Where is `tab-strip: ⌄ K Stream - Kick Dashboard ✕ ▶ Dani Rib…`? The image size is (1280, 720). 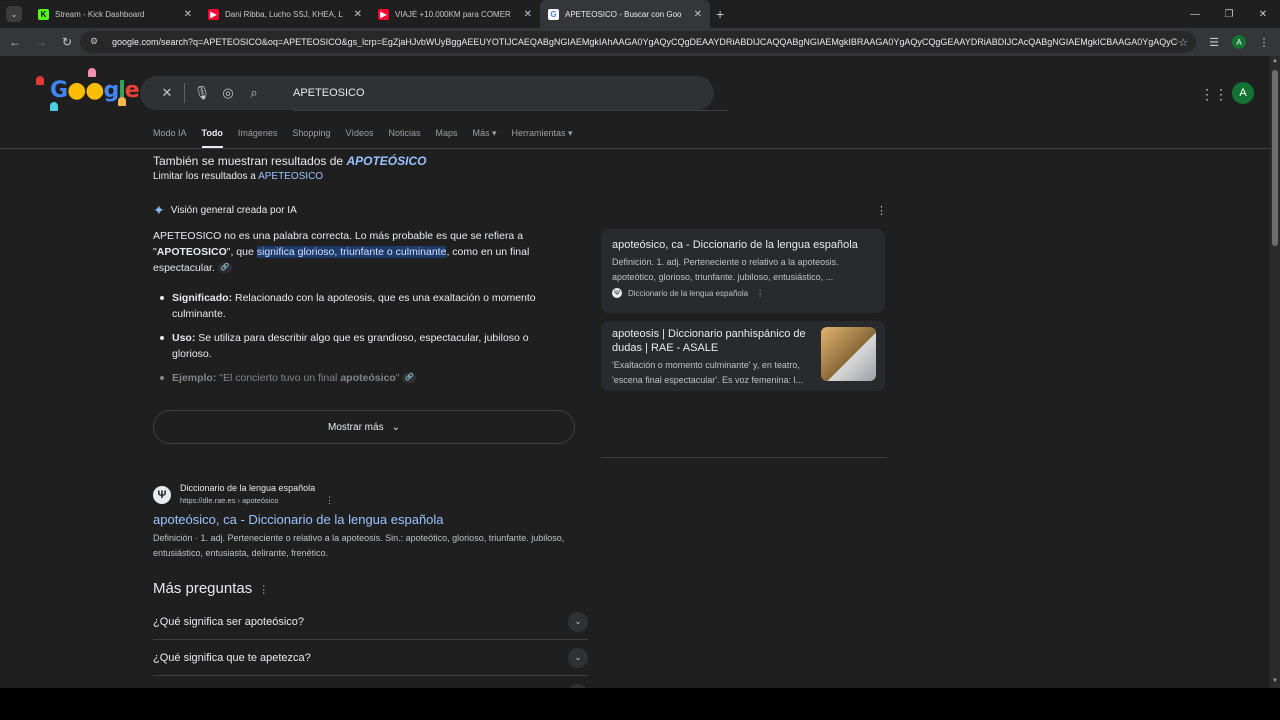
tab-strip: ⌄ K Stream - Kick Dashboard ✕ ▶ Dani Rib… is located at coordinates (640, 14).